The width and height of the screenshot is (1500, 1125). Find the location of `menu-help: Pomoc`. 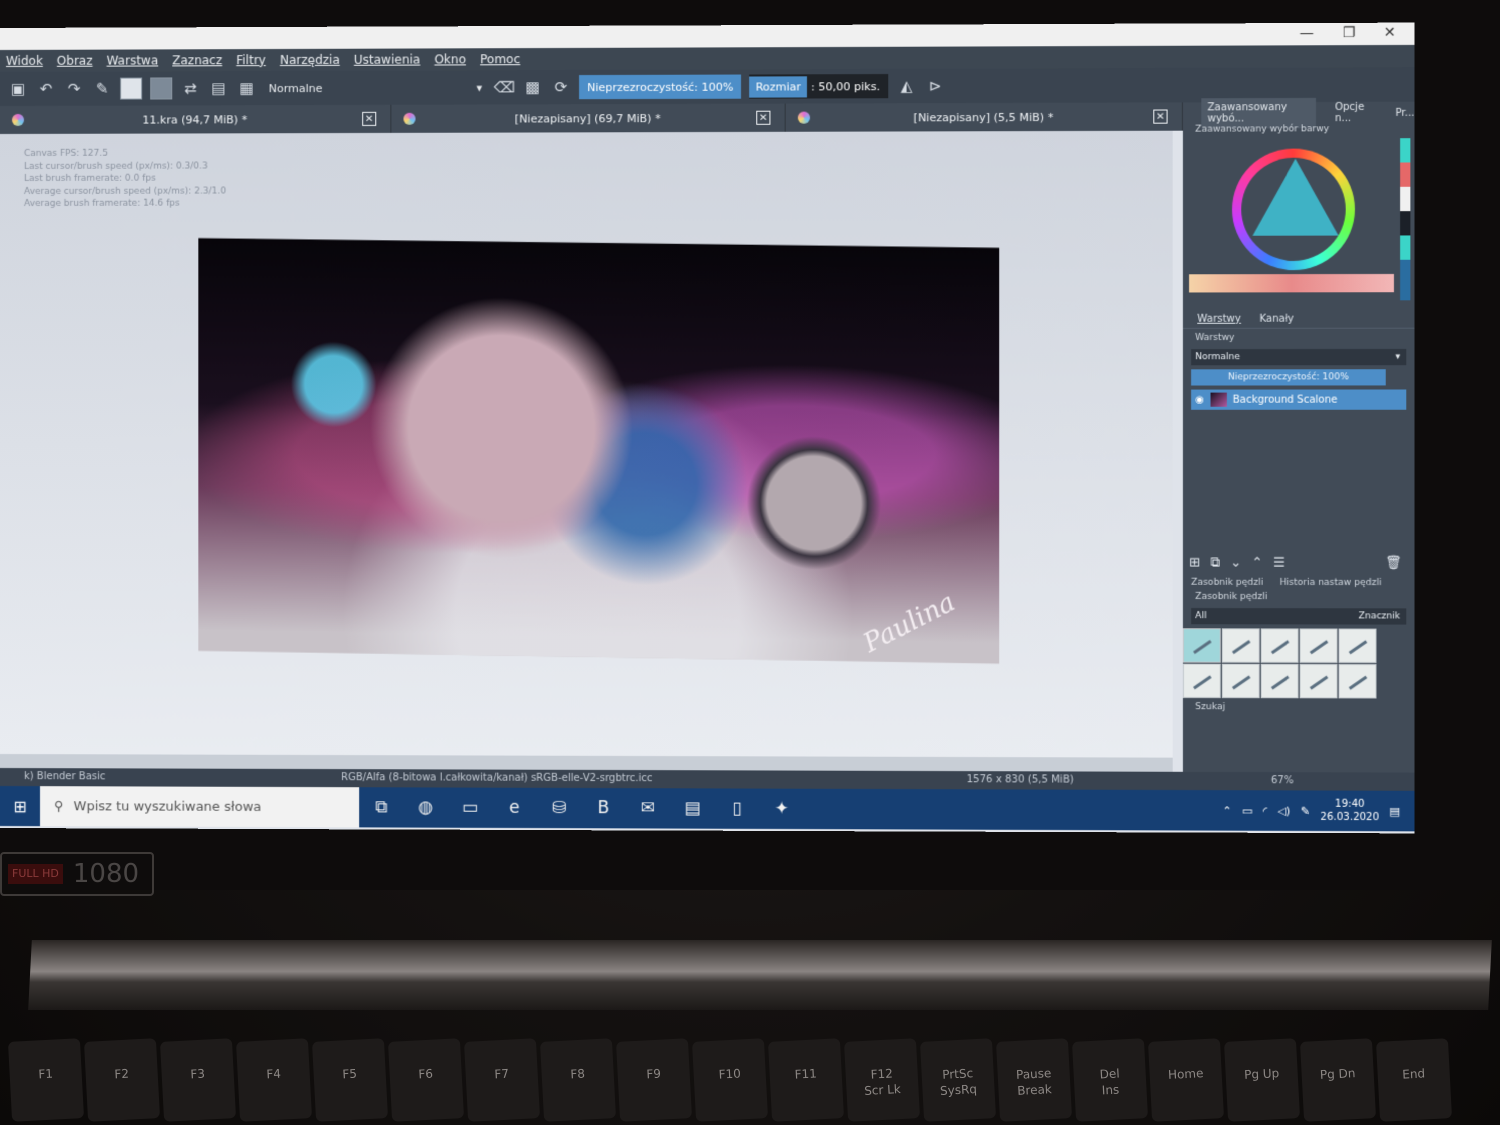

menu-help: Pomoc is located at coordinates (500, 59).